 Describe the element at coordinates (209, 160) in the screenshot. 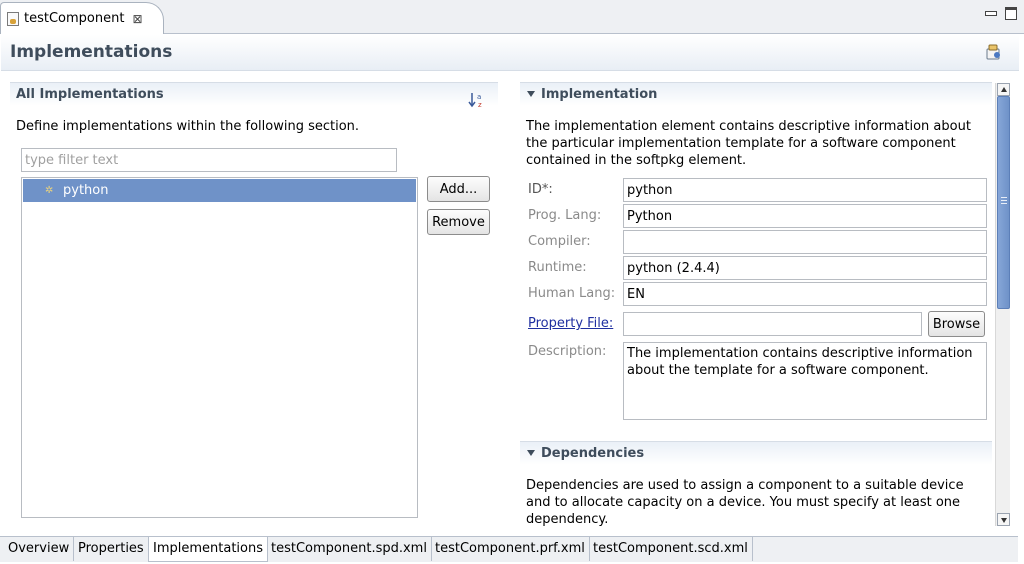

I see `filter-input` at that location.